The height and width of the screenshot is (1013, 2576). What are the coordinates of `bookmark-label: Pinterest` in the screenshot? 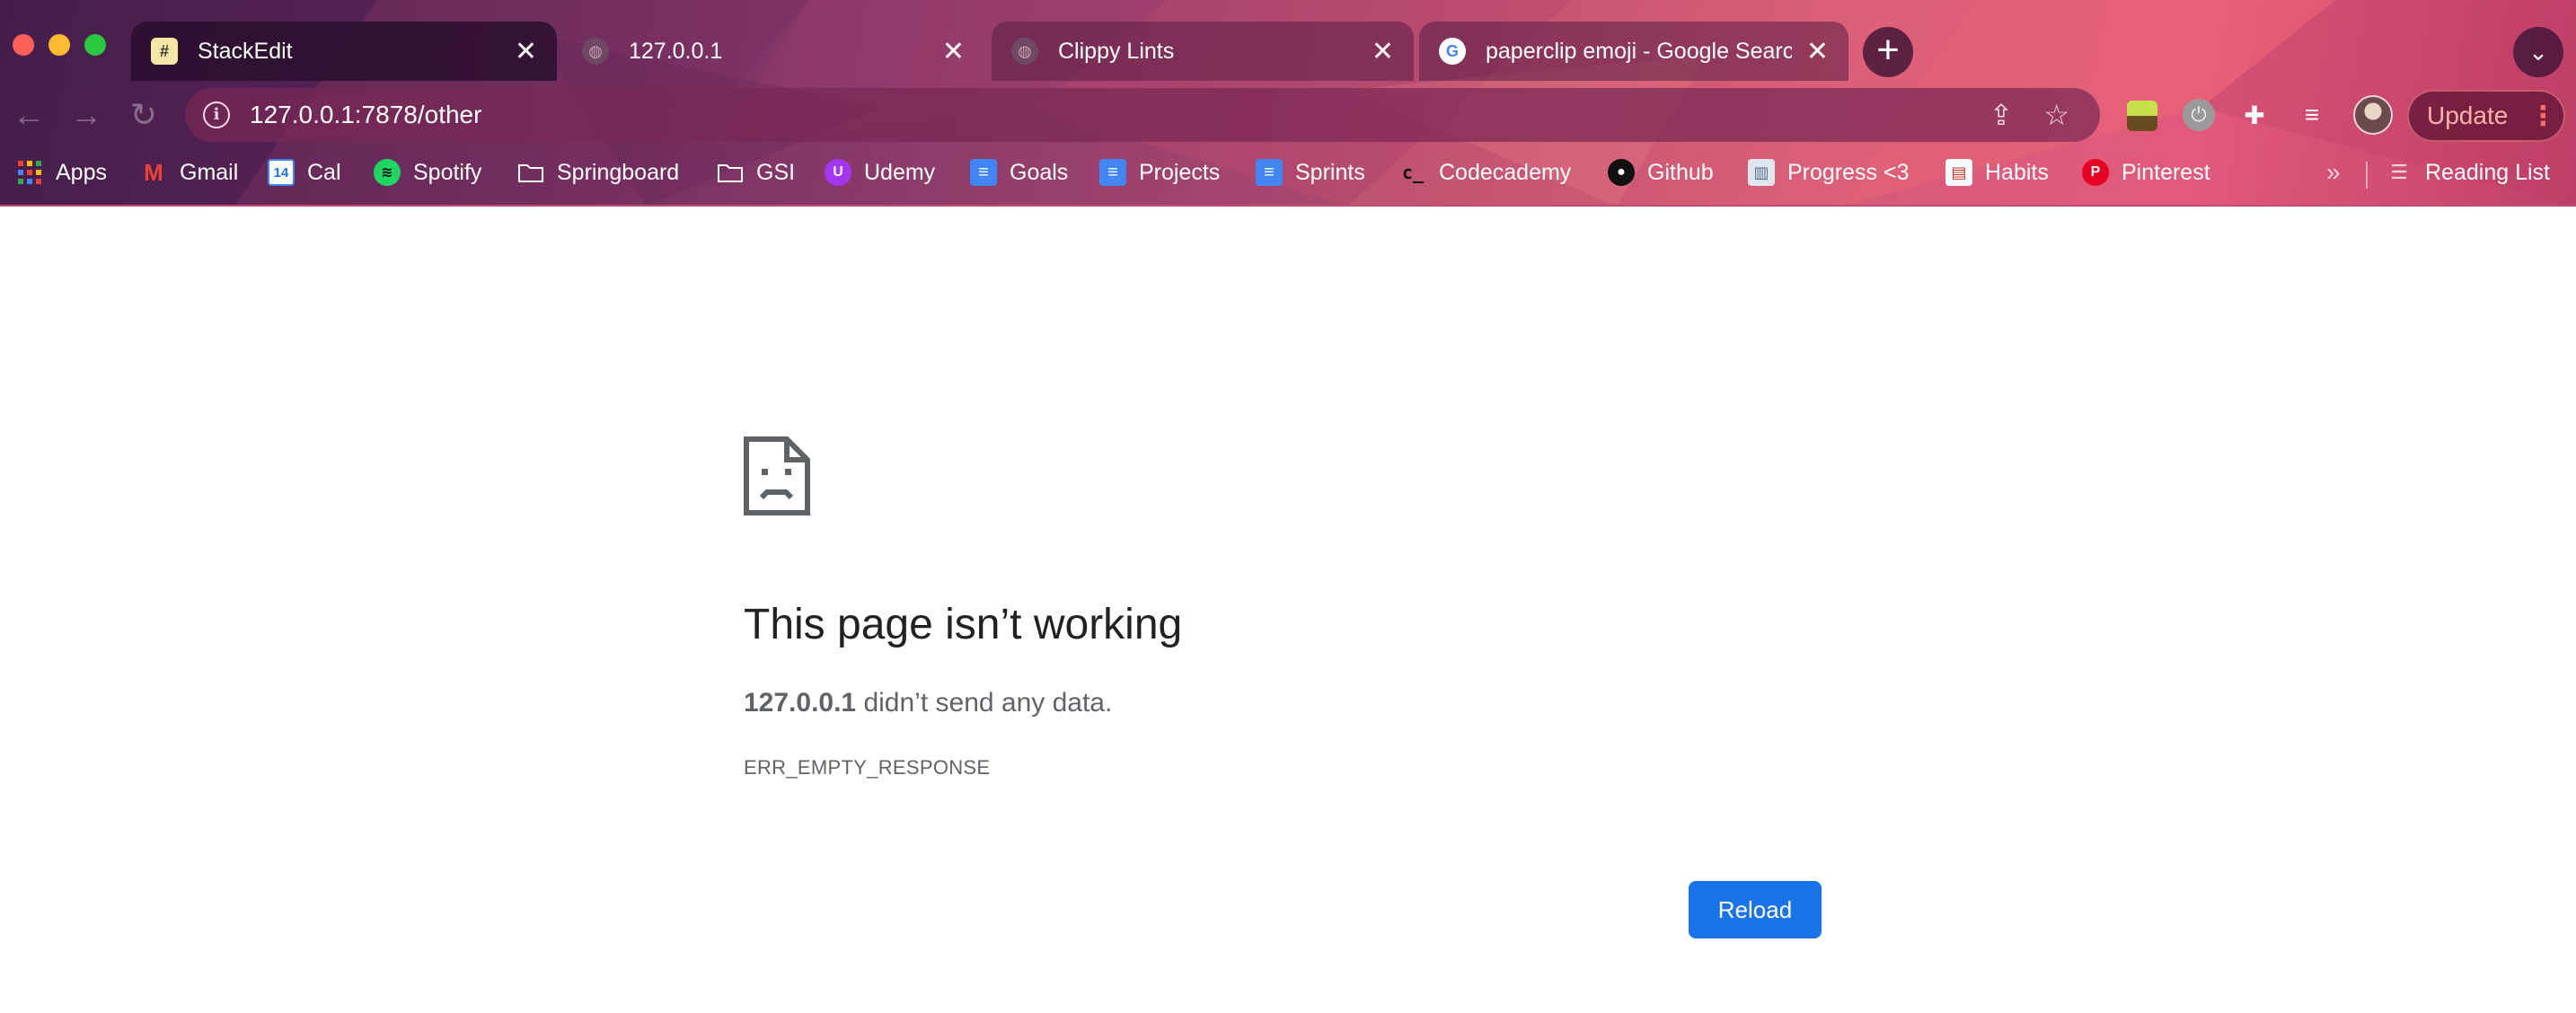 It's located at (2166, 172).